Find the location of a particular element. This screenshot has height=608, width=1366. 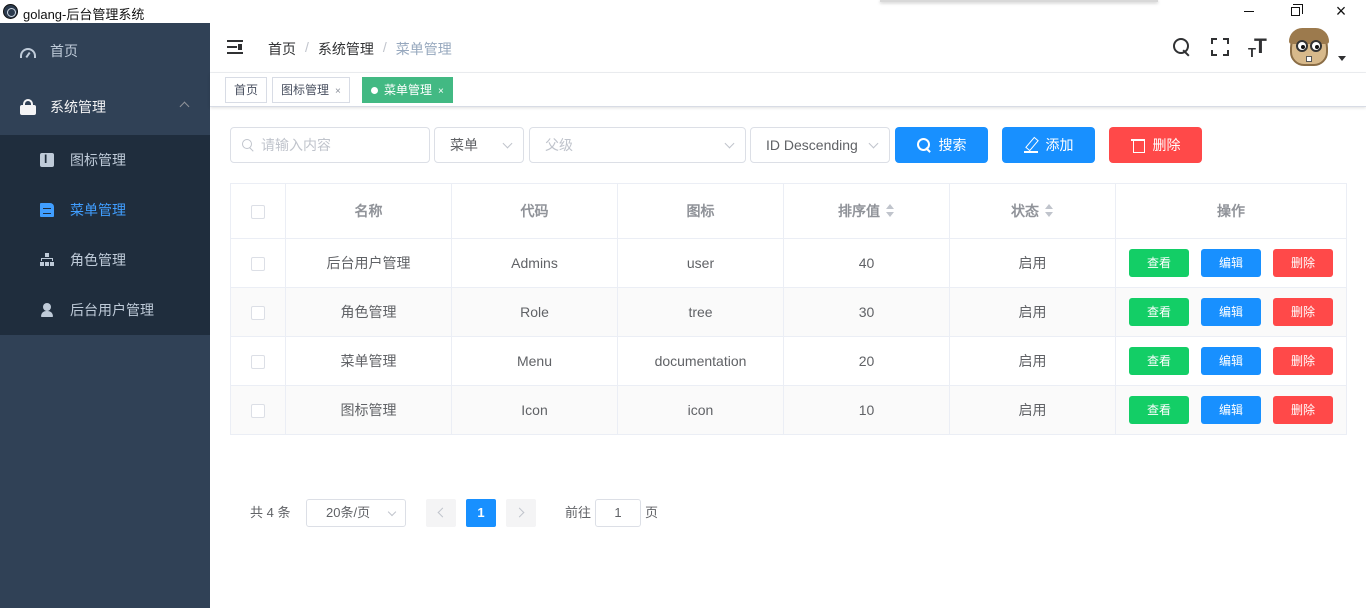

window-titlebar: golang-后台管理系统 × is located at coordinates (683, 11).